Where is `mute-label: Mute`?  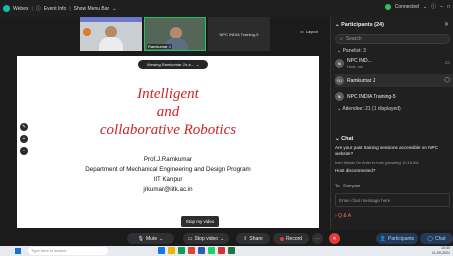 mute-label: Mute is located at coordinates (152, 238).